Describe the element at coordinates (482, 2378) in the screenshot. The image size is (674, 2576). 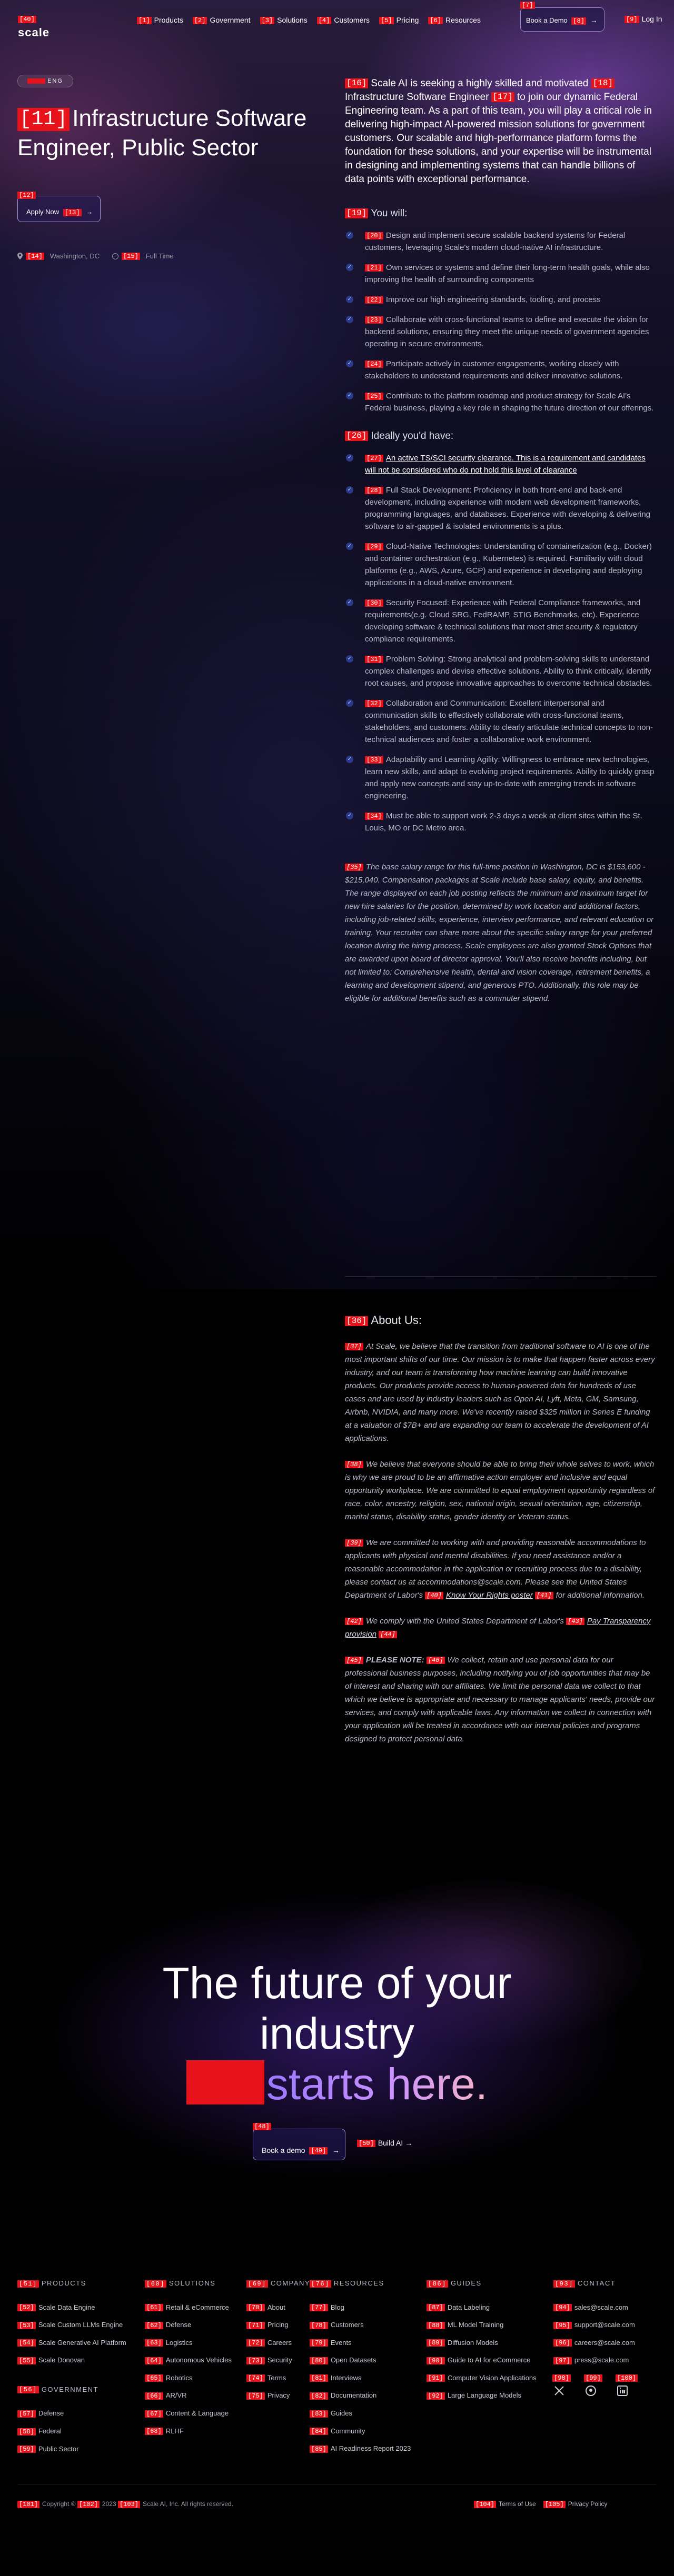
I see `footer-link: [91] Computer Vision Applications` at that location.